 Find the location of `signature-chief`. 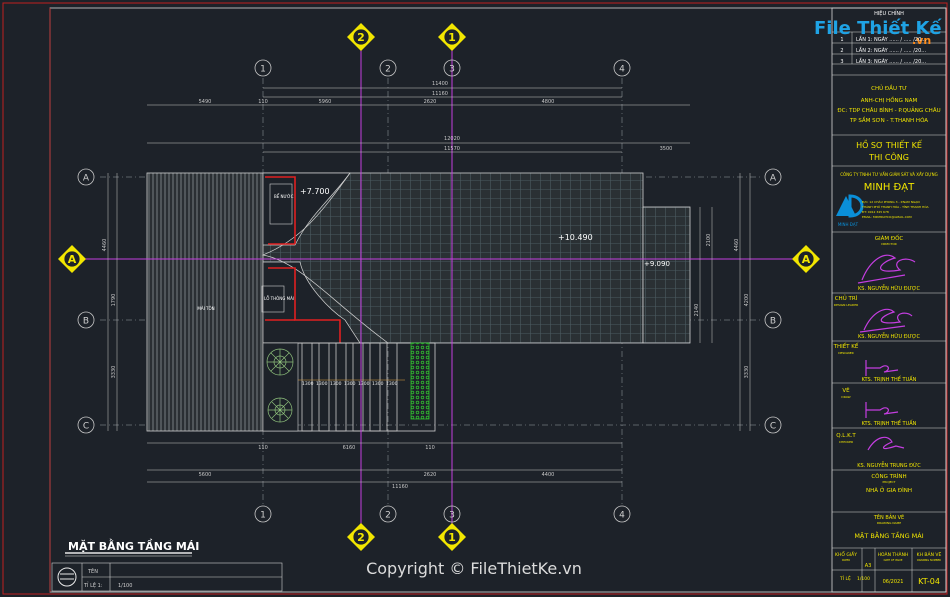

signature-chief is located at coordinates (886, 320).